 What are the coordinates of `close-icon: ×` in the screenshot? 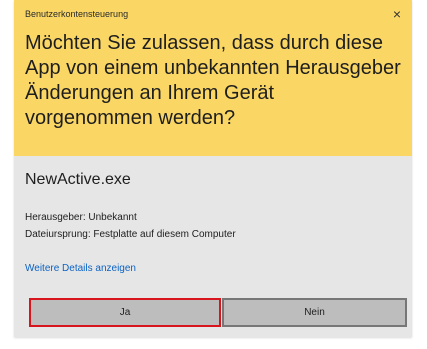 It's located at (397, 14).